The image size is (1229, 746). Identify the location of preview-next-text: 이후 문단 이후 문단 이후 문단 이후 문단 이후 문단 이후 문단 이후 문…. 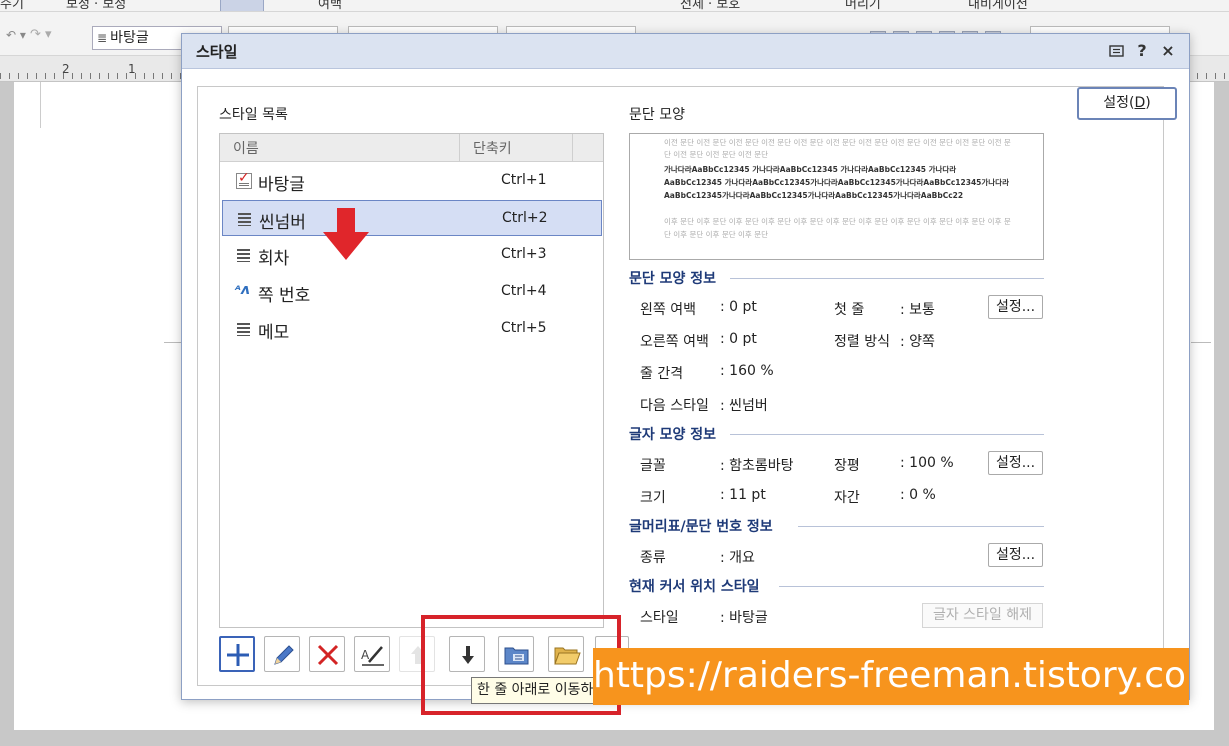
(837, 228).